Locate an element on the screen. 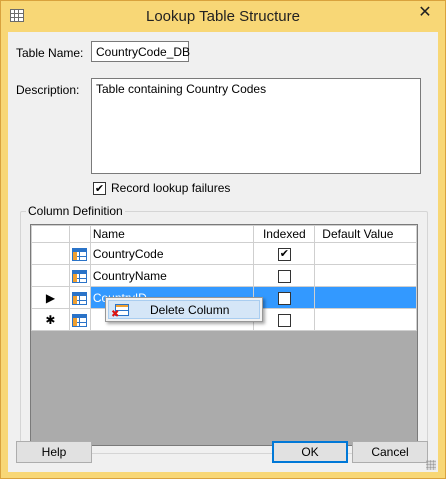 The height and width of the screenshot is (479, 446). new-row-marker: ✱ is located at coordinates (50, 319).